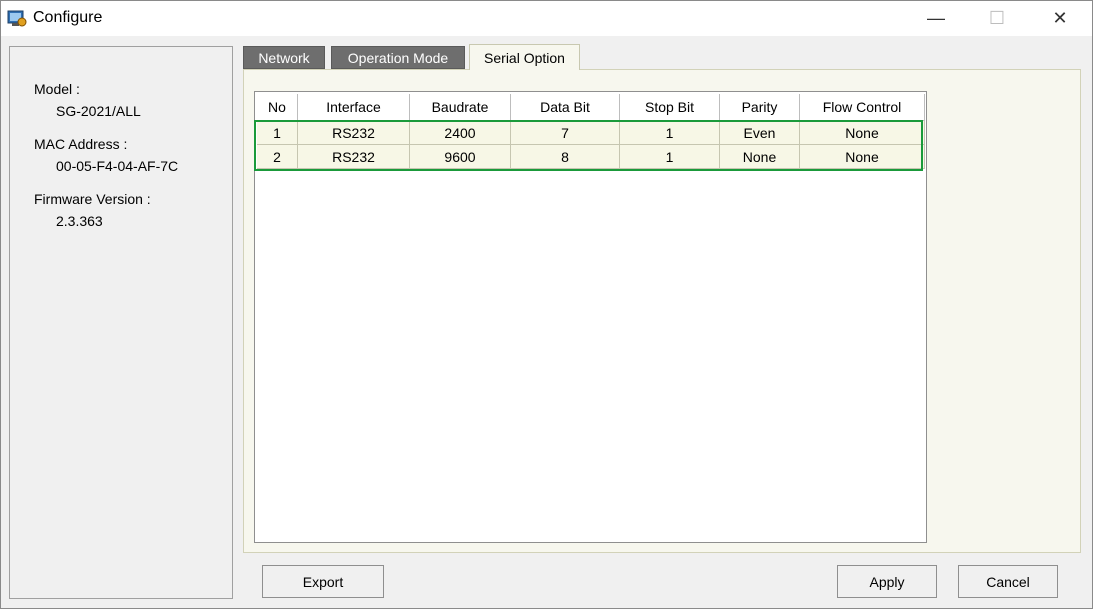 This screenshot has height=609, width=1093. I want to click on cell-data-bit: 7, so click(565, 133).